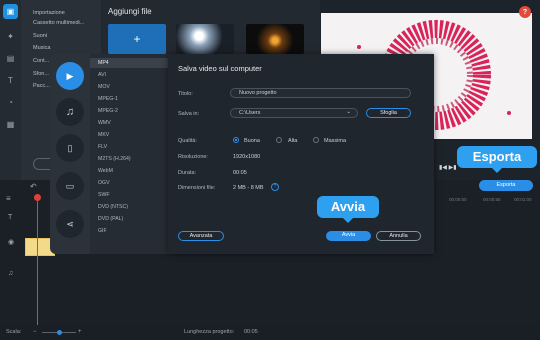 This screenshot has height=340, width=540. I want to click on quality-label: Qualità:, so click(187, 141).